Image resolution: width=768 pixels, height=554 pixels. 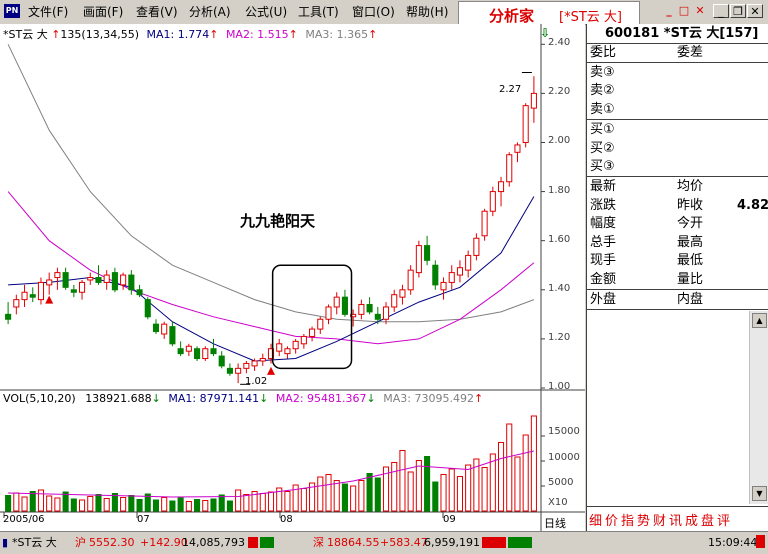 I want to click on low-price-label: 1.02, so click(x=256, y=381).